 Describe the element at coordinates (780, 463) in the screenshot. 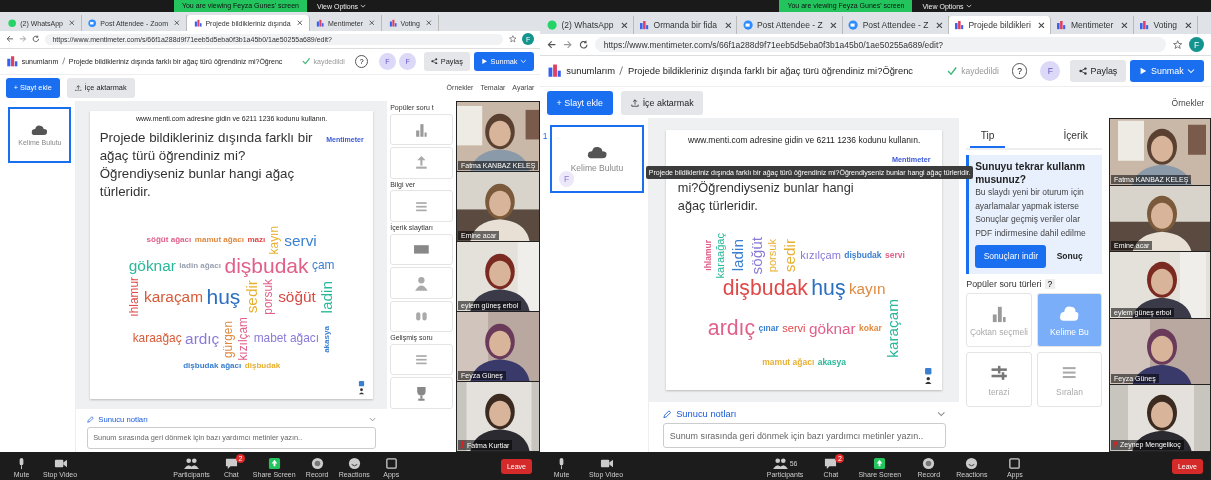

I see `people-icon` at that location.